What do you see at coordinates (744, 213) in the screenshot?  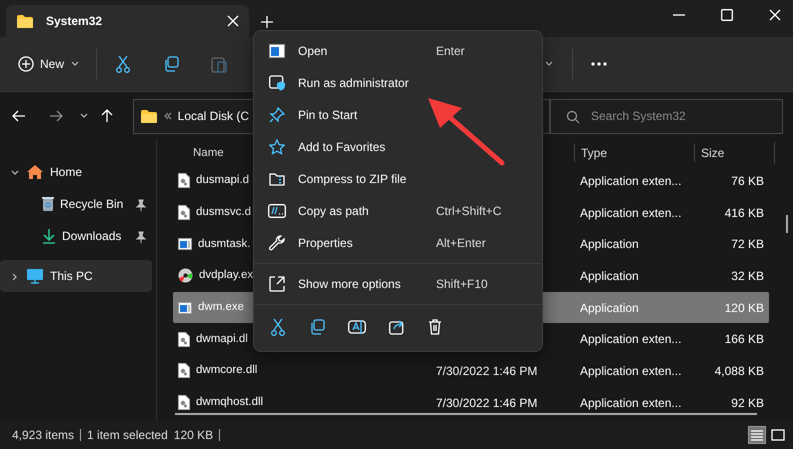 I see `file-size: 416 KB` at bounding box center [744, 213].